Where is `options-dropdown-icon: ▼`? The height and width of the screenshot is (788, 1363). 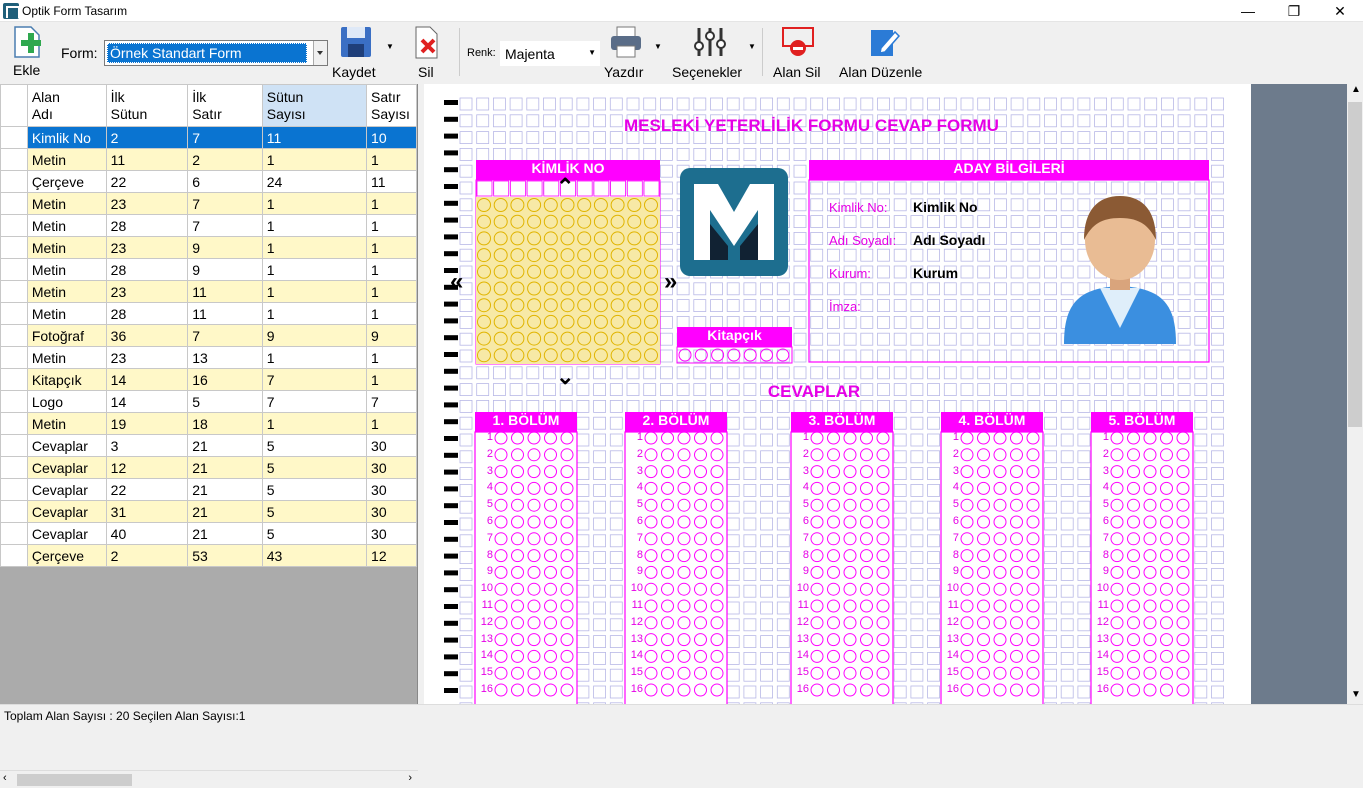 options-dropdown-icon: ▼ is located at coordinates (752, 46).